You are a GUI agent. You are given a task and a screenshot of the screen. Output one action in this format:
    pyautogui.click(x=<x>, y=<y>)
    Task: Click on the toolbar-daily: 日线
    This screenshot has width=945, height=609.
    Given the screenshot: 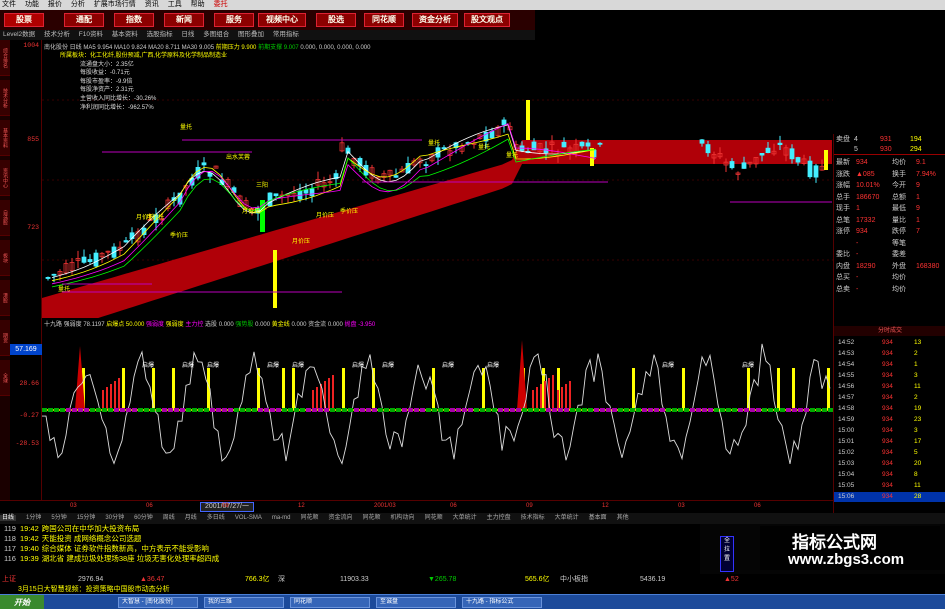 What is the action you would take?
    pyautogui.click(x=187, y=34)
    